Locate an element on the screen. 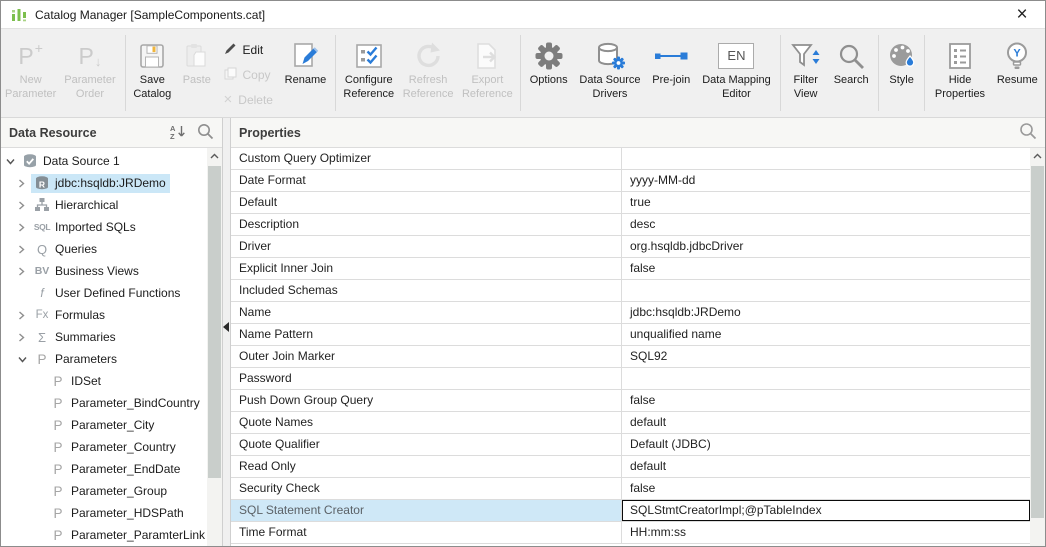 The image size is (1046, 547). property-row: Read Only default is located at coordinates (638, 467).